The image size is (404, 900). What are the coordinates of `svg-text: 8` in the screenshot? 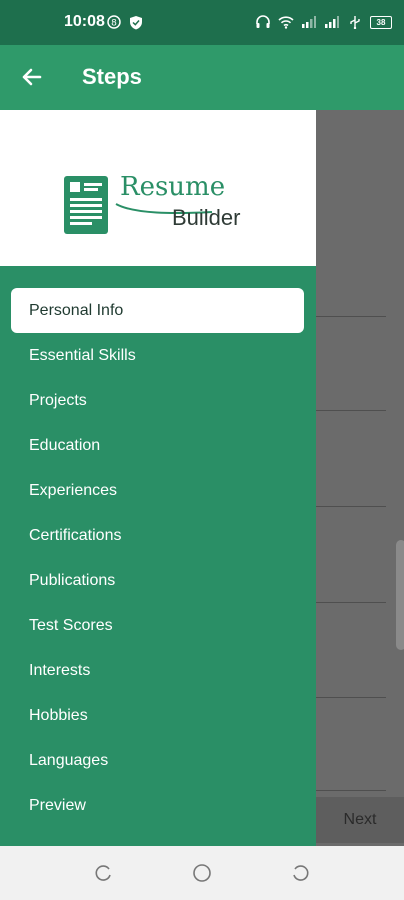 It's located at (114, 24).